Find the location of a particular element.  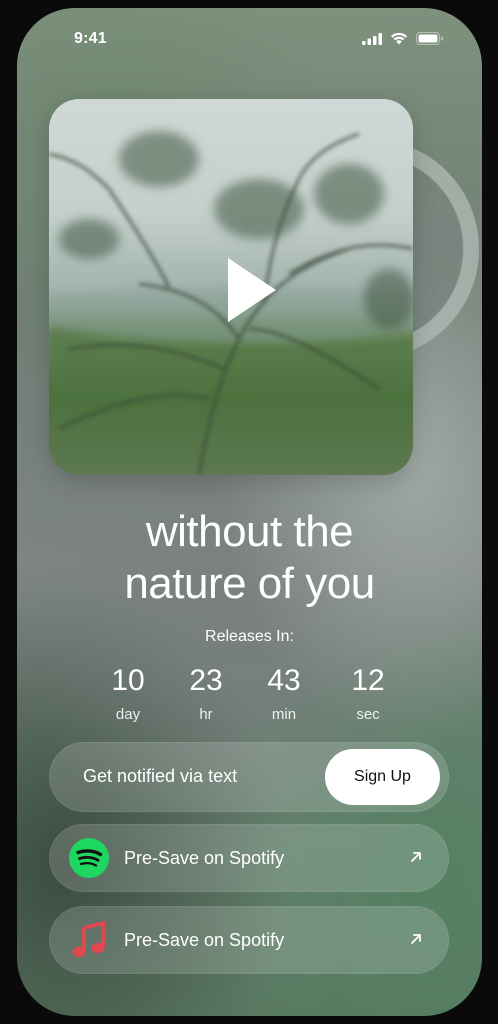

countdown-value: 43 is located at coordinates (284, 680).